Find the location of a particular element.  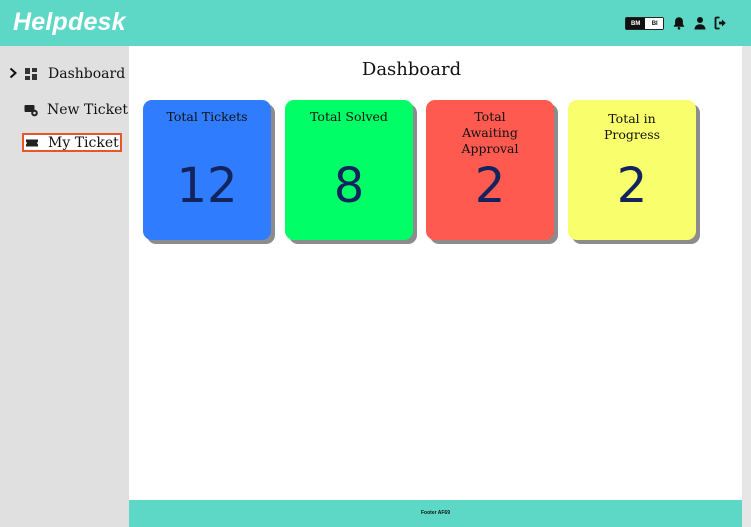

bell-icon is located at coordinates (679, 23).